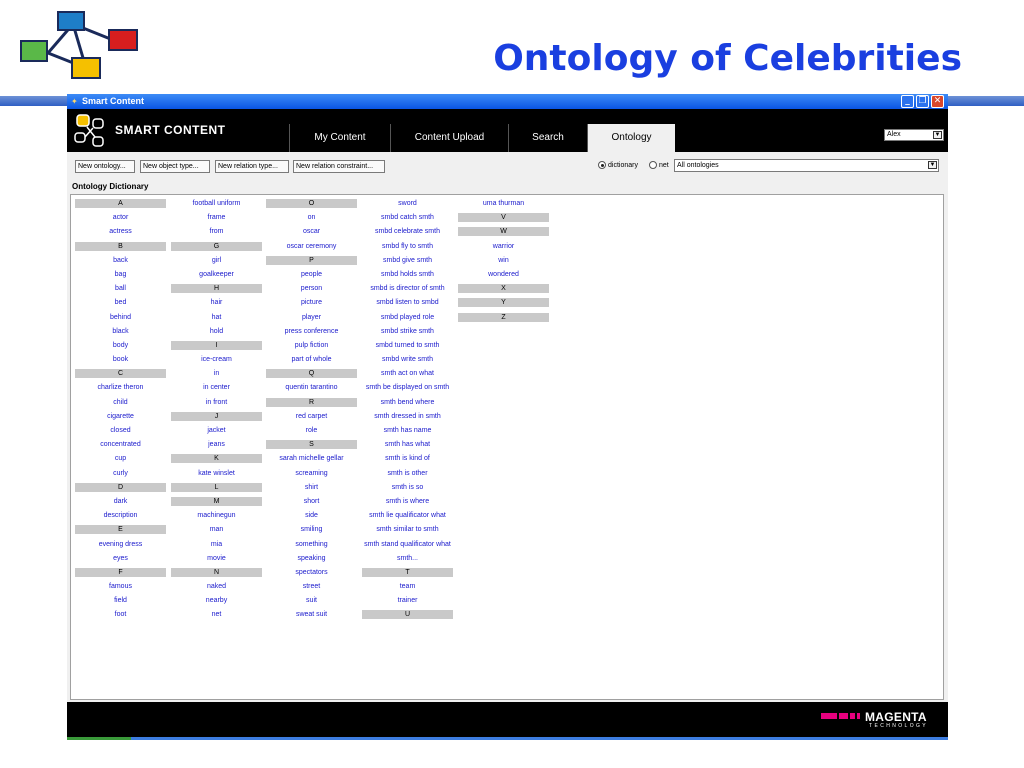 The height and width of the screenshot is (768, 1024). I want to click on dictionary-term: closed, so click(120, 431).